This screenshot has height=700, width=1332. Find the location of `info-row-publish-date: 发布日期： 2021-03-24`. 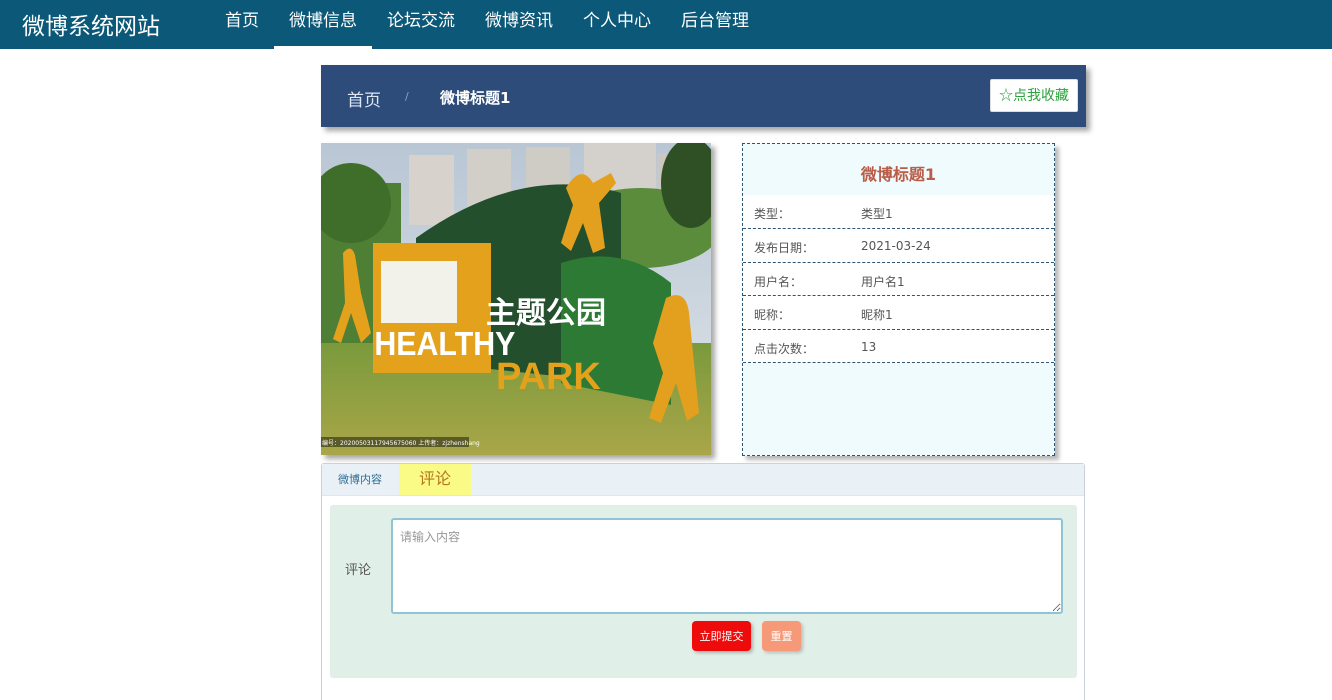

info-row-publish-date: 发布日期： 2021-03-24 is located at coordinates (898, 246).